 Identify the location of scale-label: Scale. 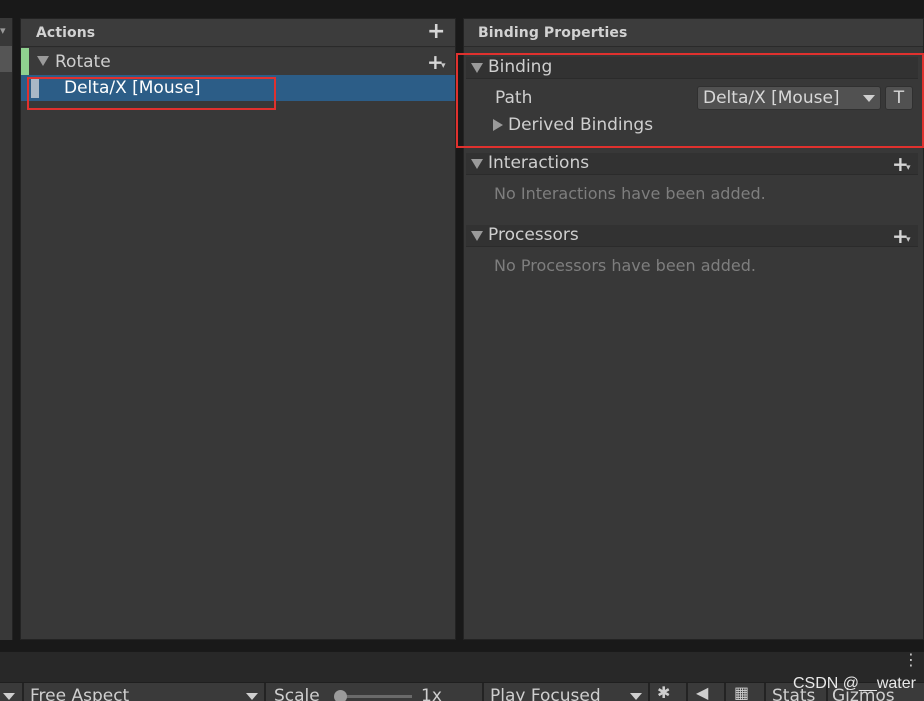
(297, 693).